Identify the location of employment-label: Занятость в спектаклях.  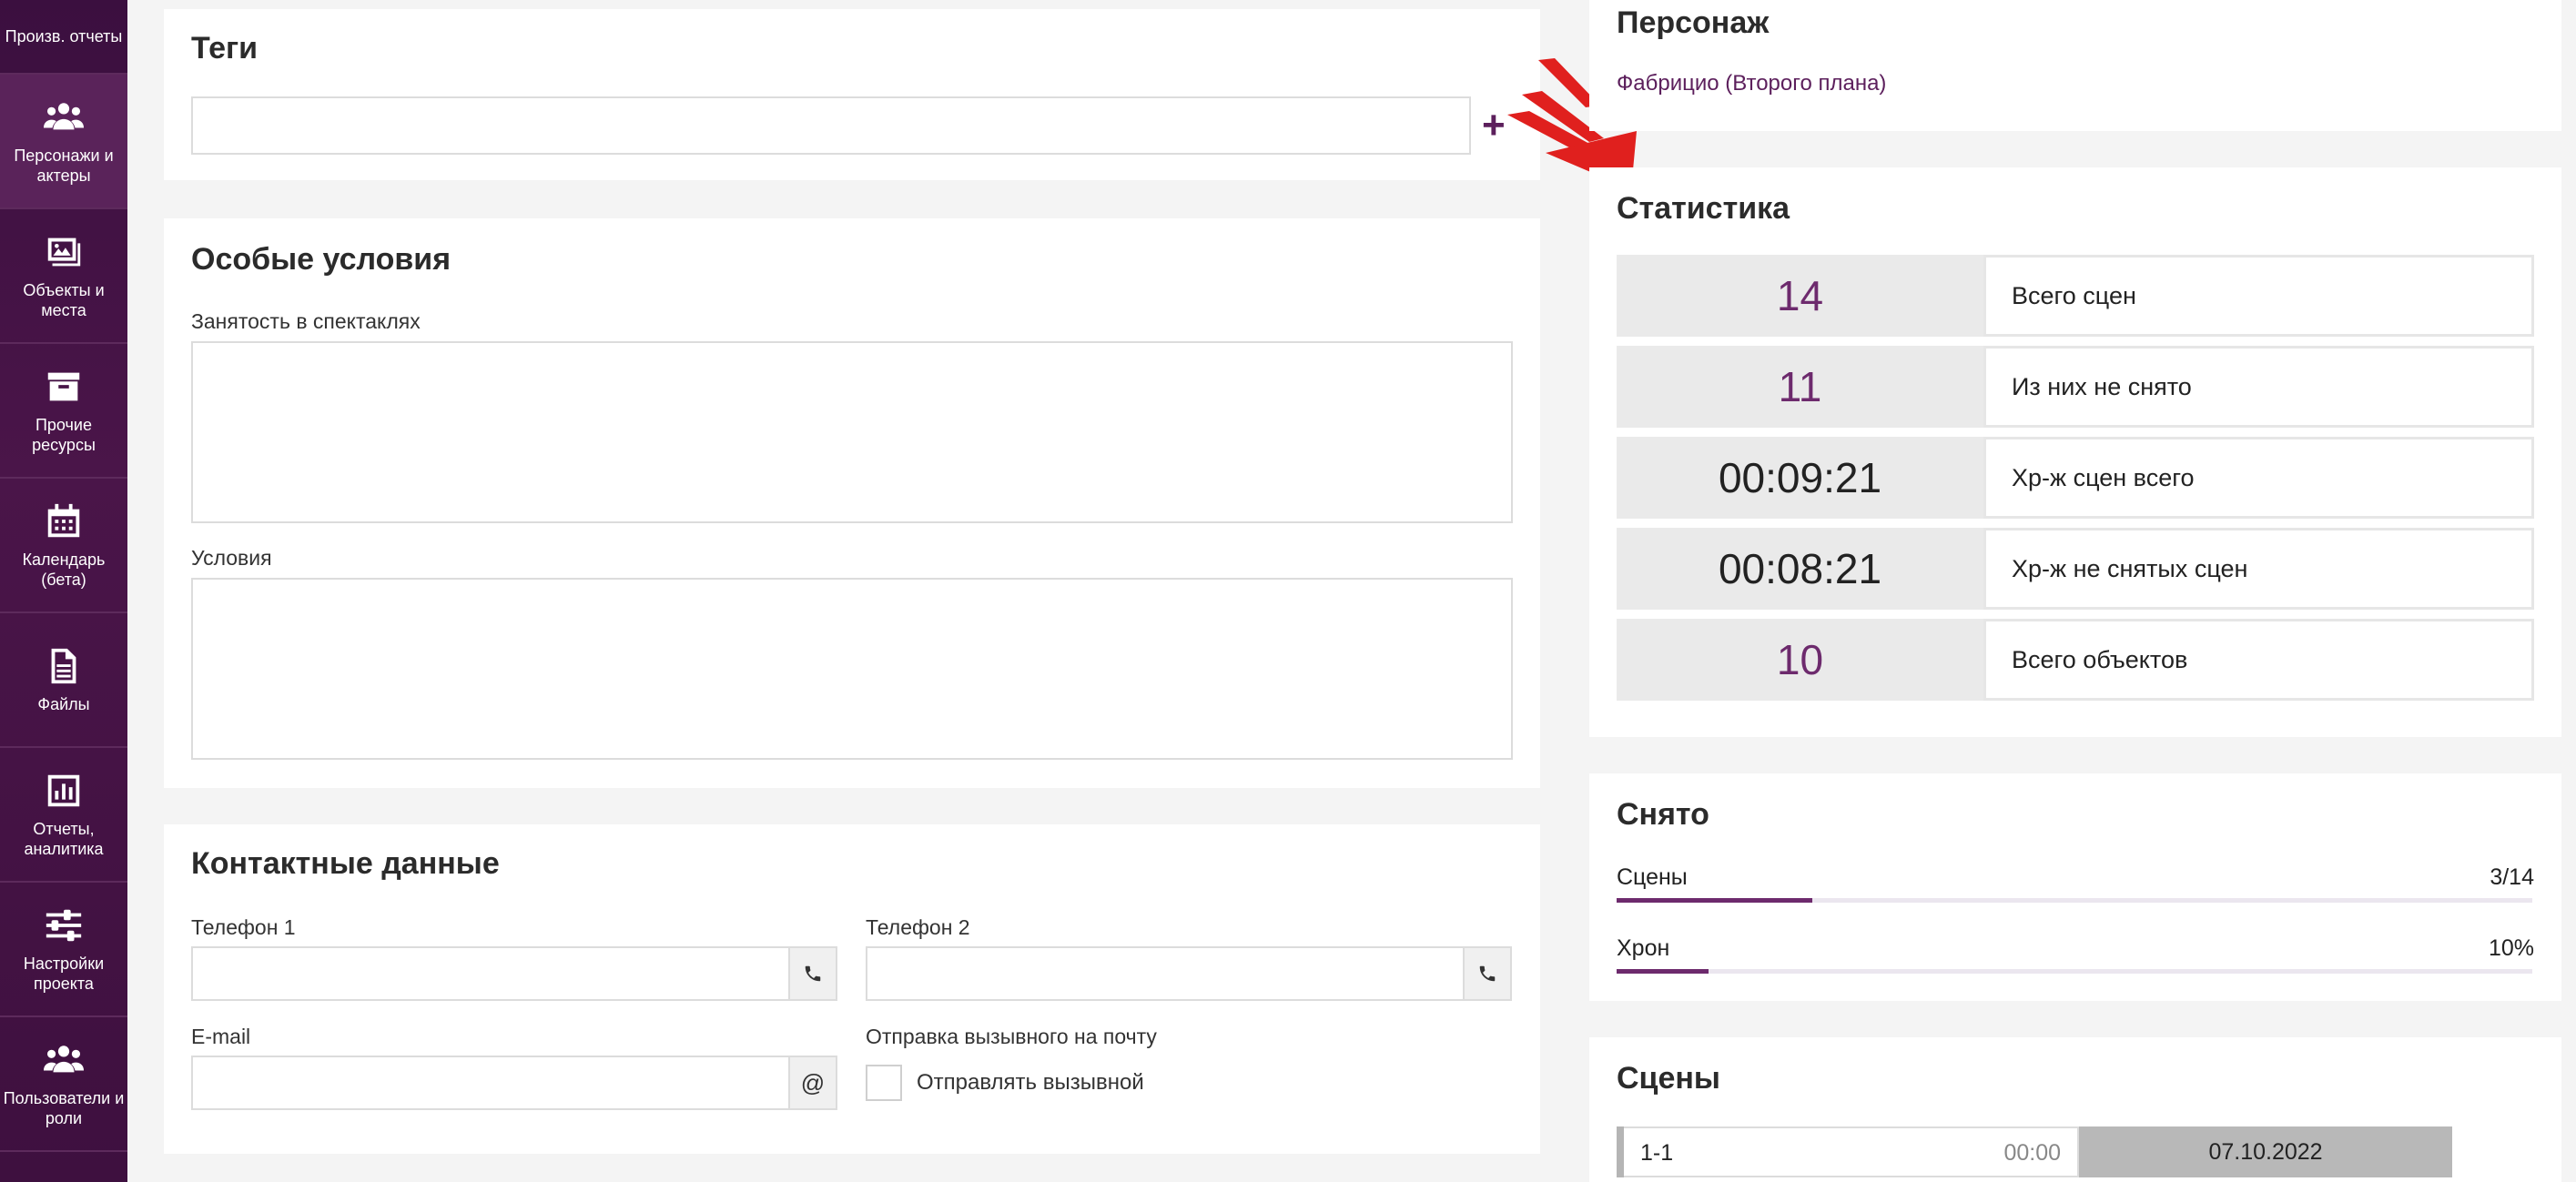
(306, 321).